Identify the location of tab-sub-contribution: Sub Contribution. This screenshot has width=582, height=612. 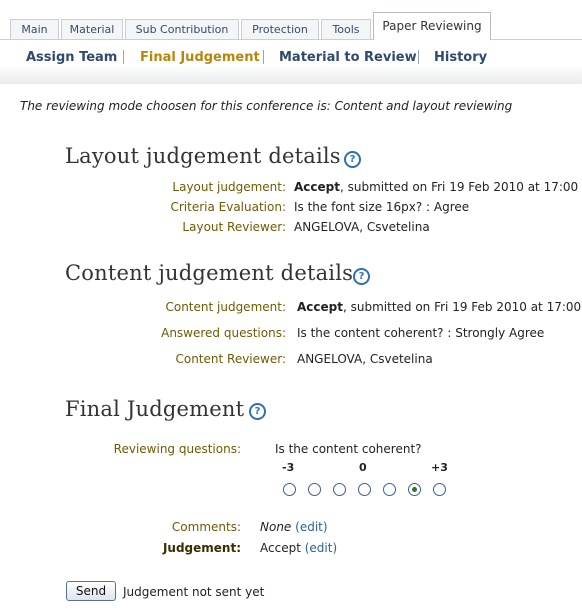
(182, 29).